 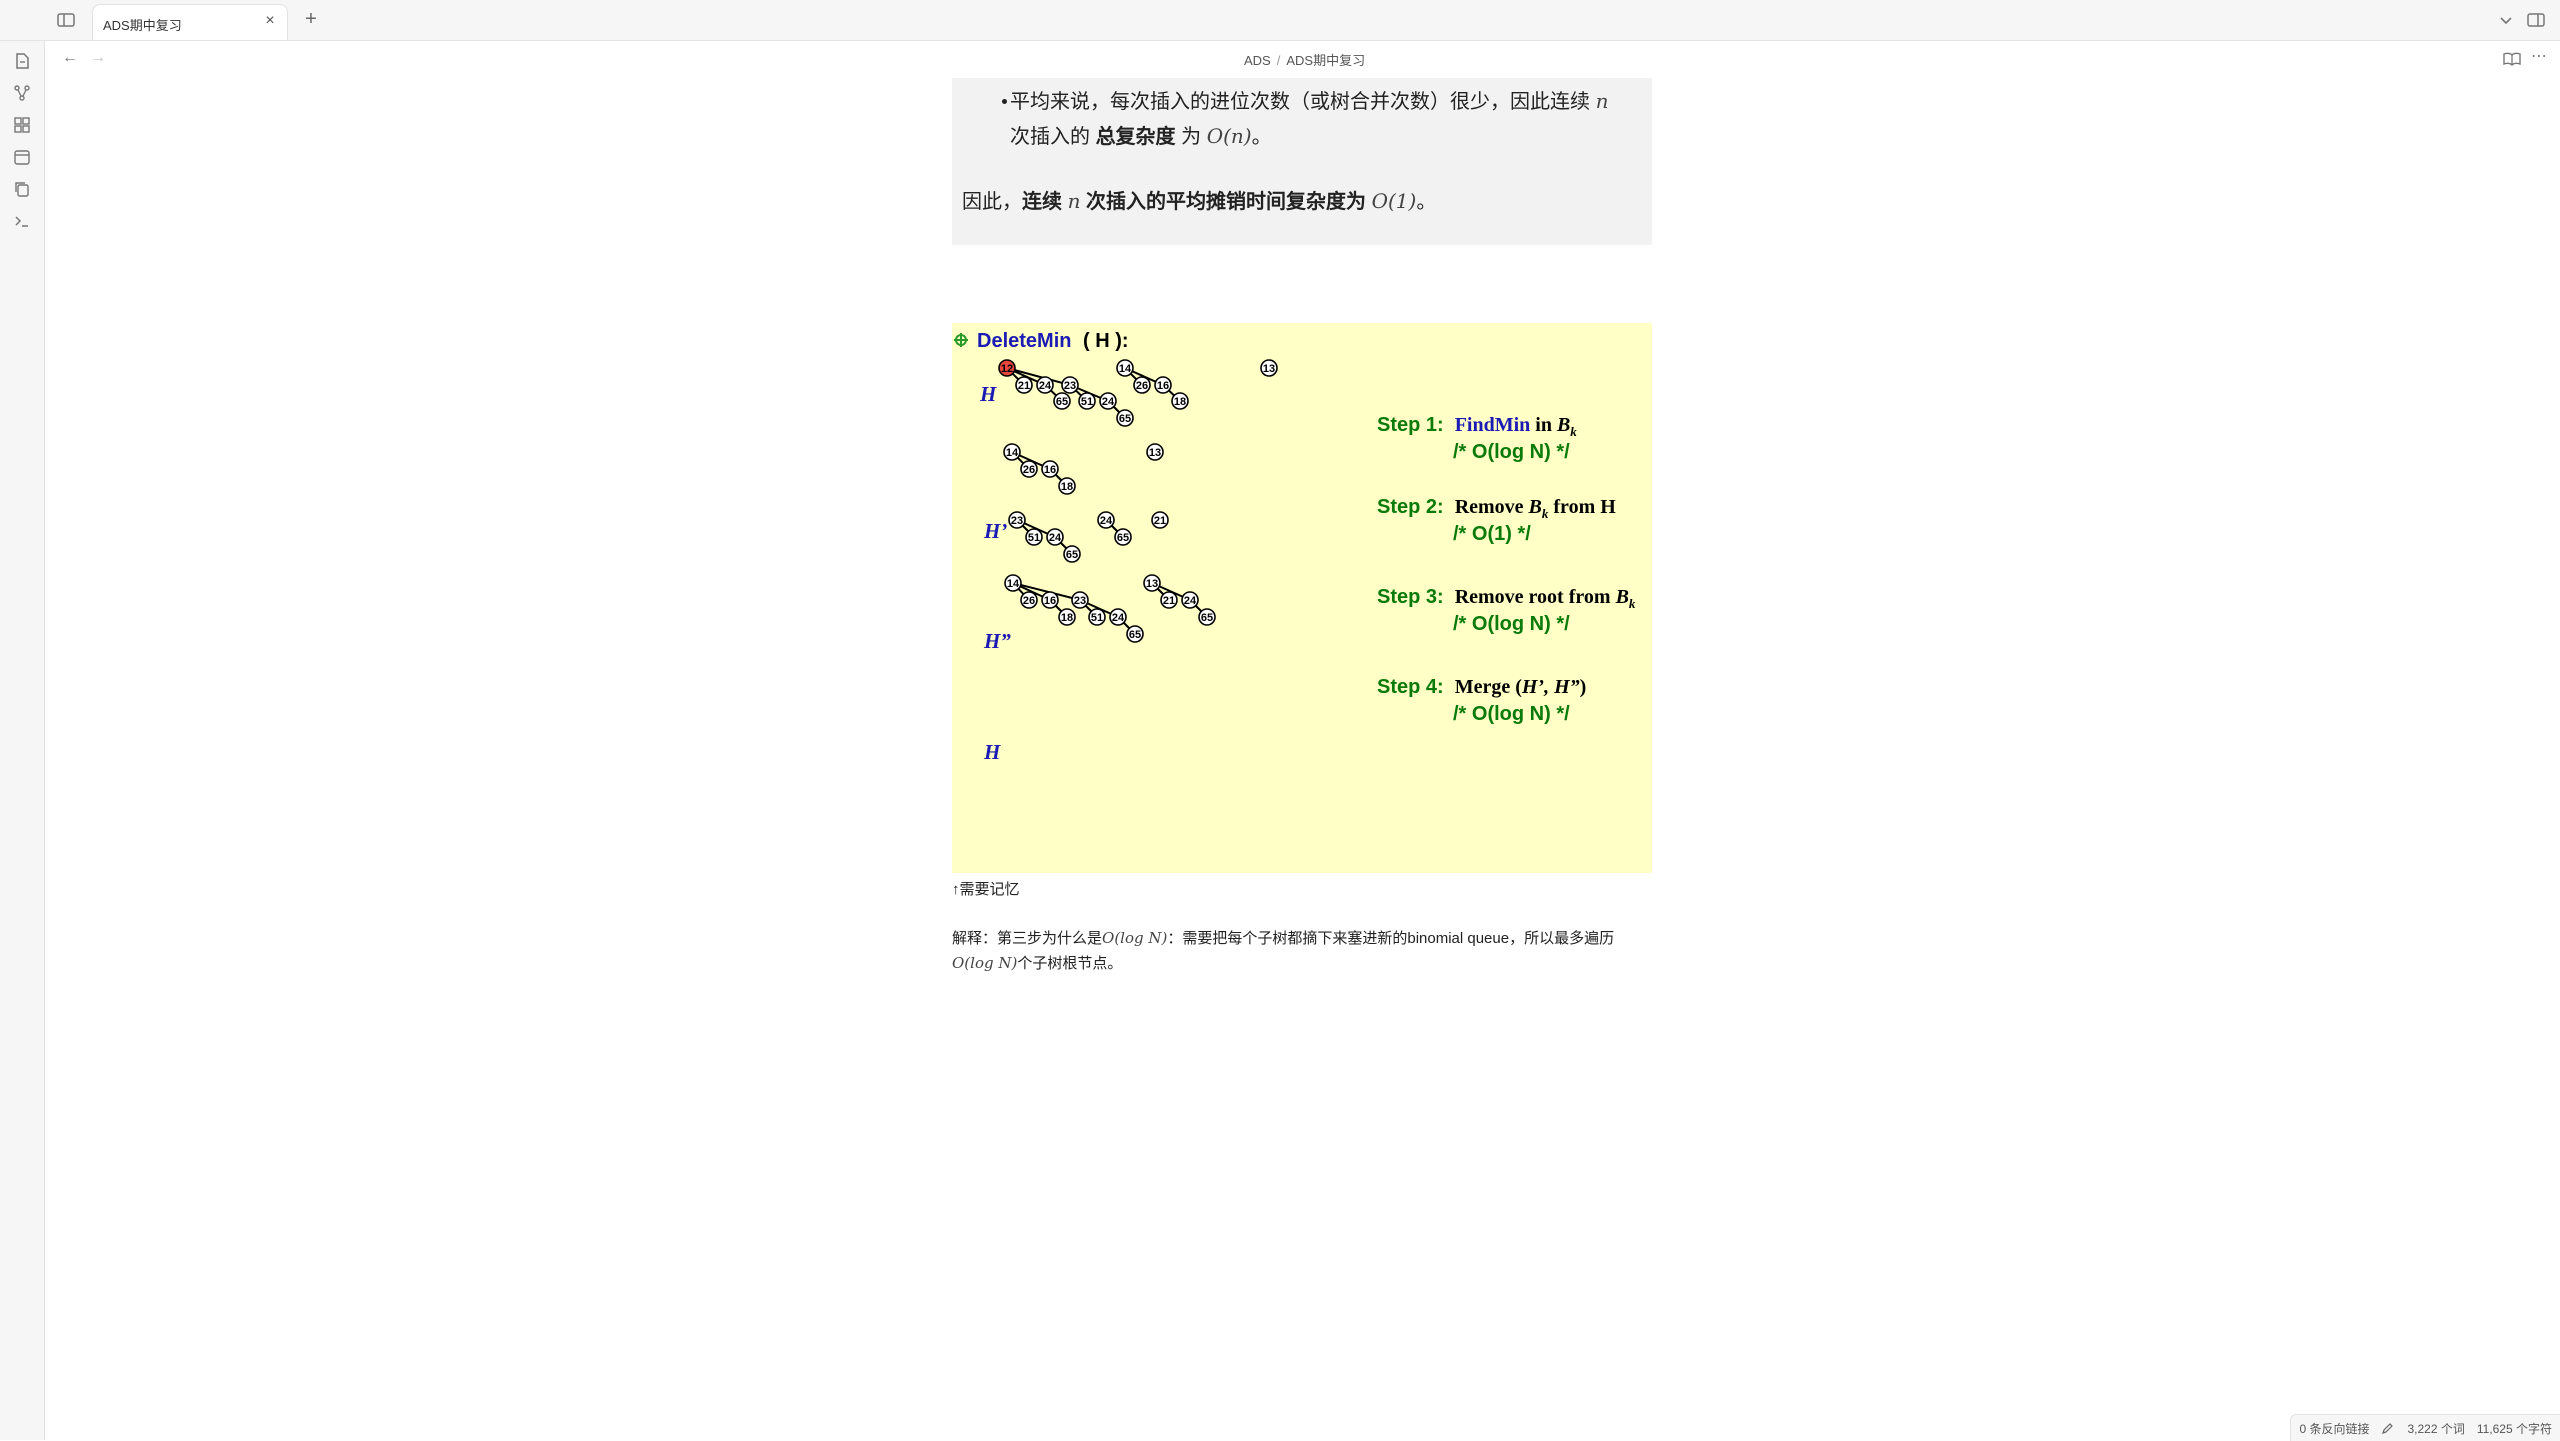 I want to click on breadcrumb-note-title: ADS期中复习, so click(x=1325, y=60).